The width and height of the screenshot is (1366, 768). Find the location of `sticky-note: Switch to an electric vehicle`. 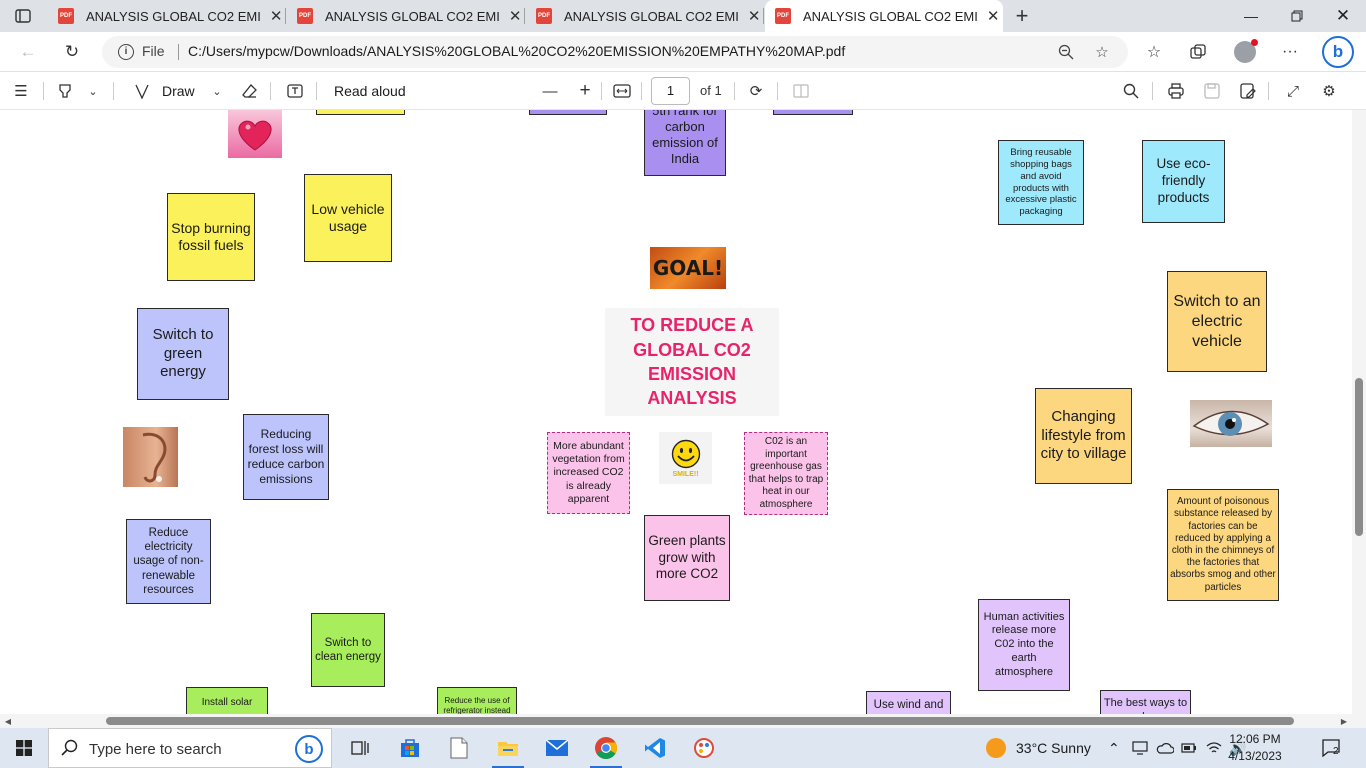

sticky-note: Switch to an electric vehicle is located at coordinates (1217, 321).